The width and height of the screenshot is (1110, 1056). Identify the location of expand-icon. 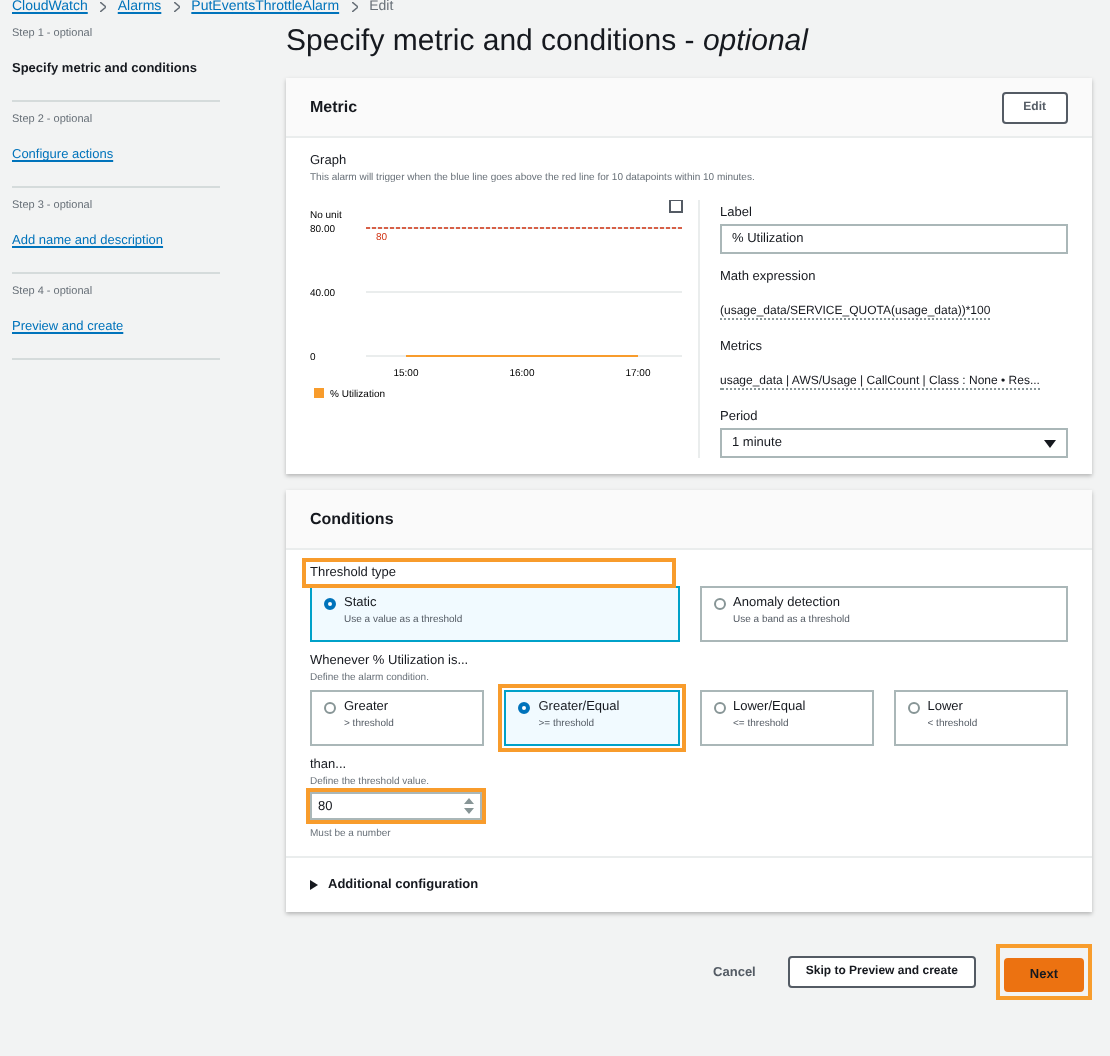
(676, 206).